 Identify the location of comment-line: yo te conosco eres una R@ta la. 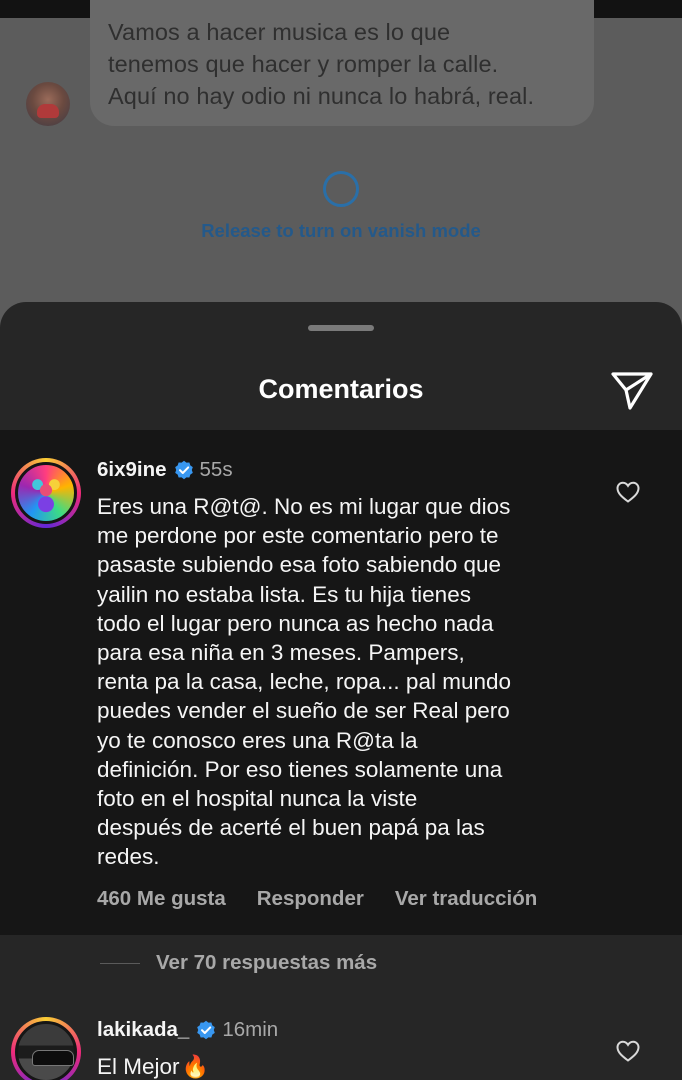
(257, 740).